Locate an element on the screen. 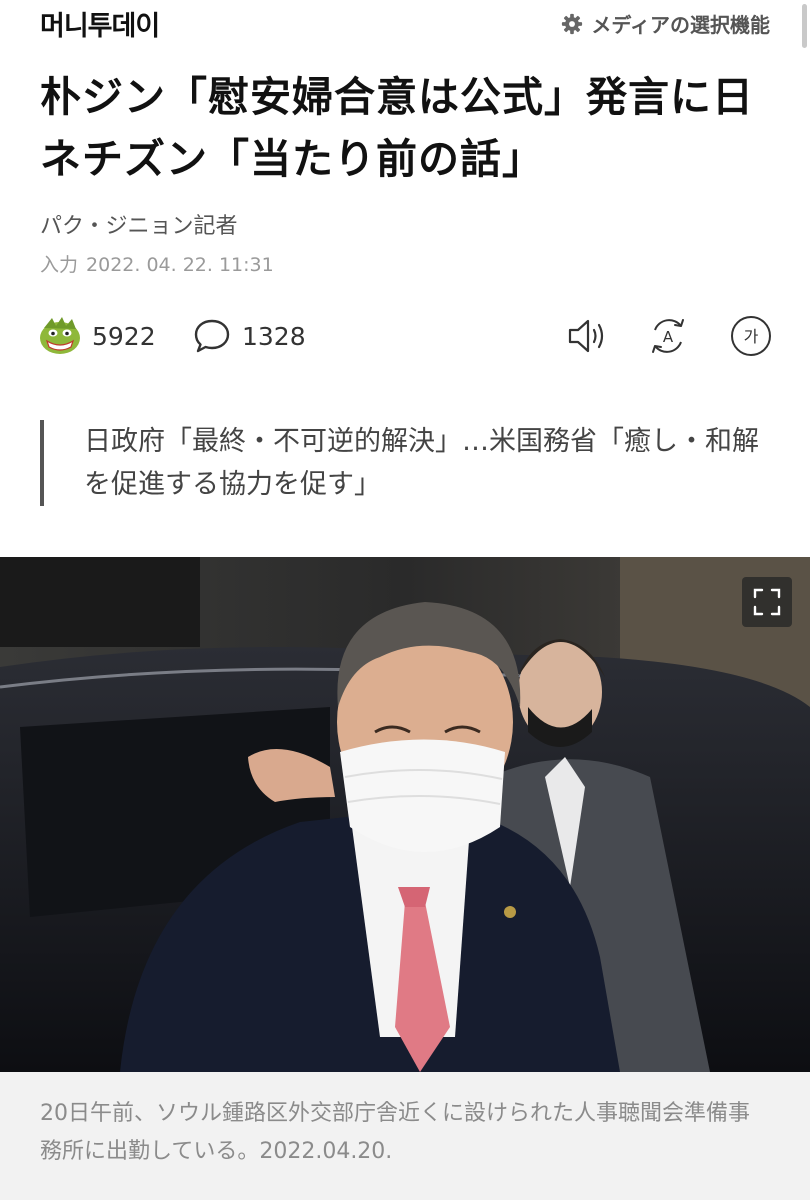 The height and width of the screenshot is (1200, 810). translate-icon-letter: A is located at coordinates (668, 337).